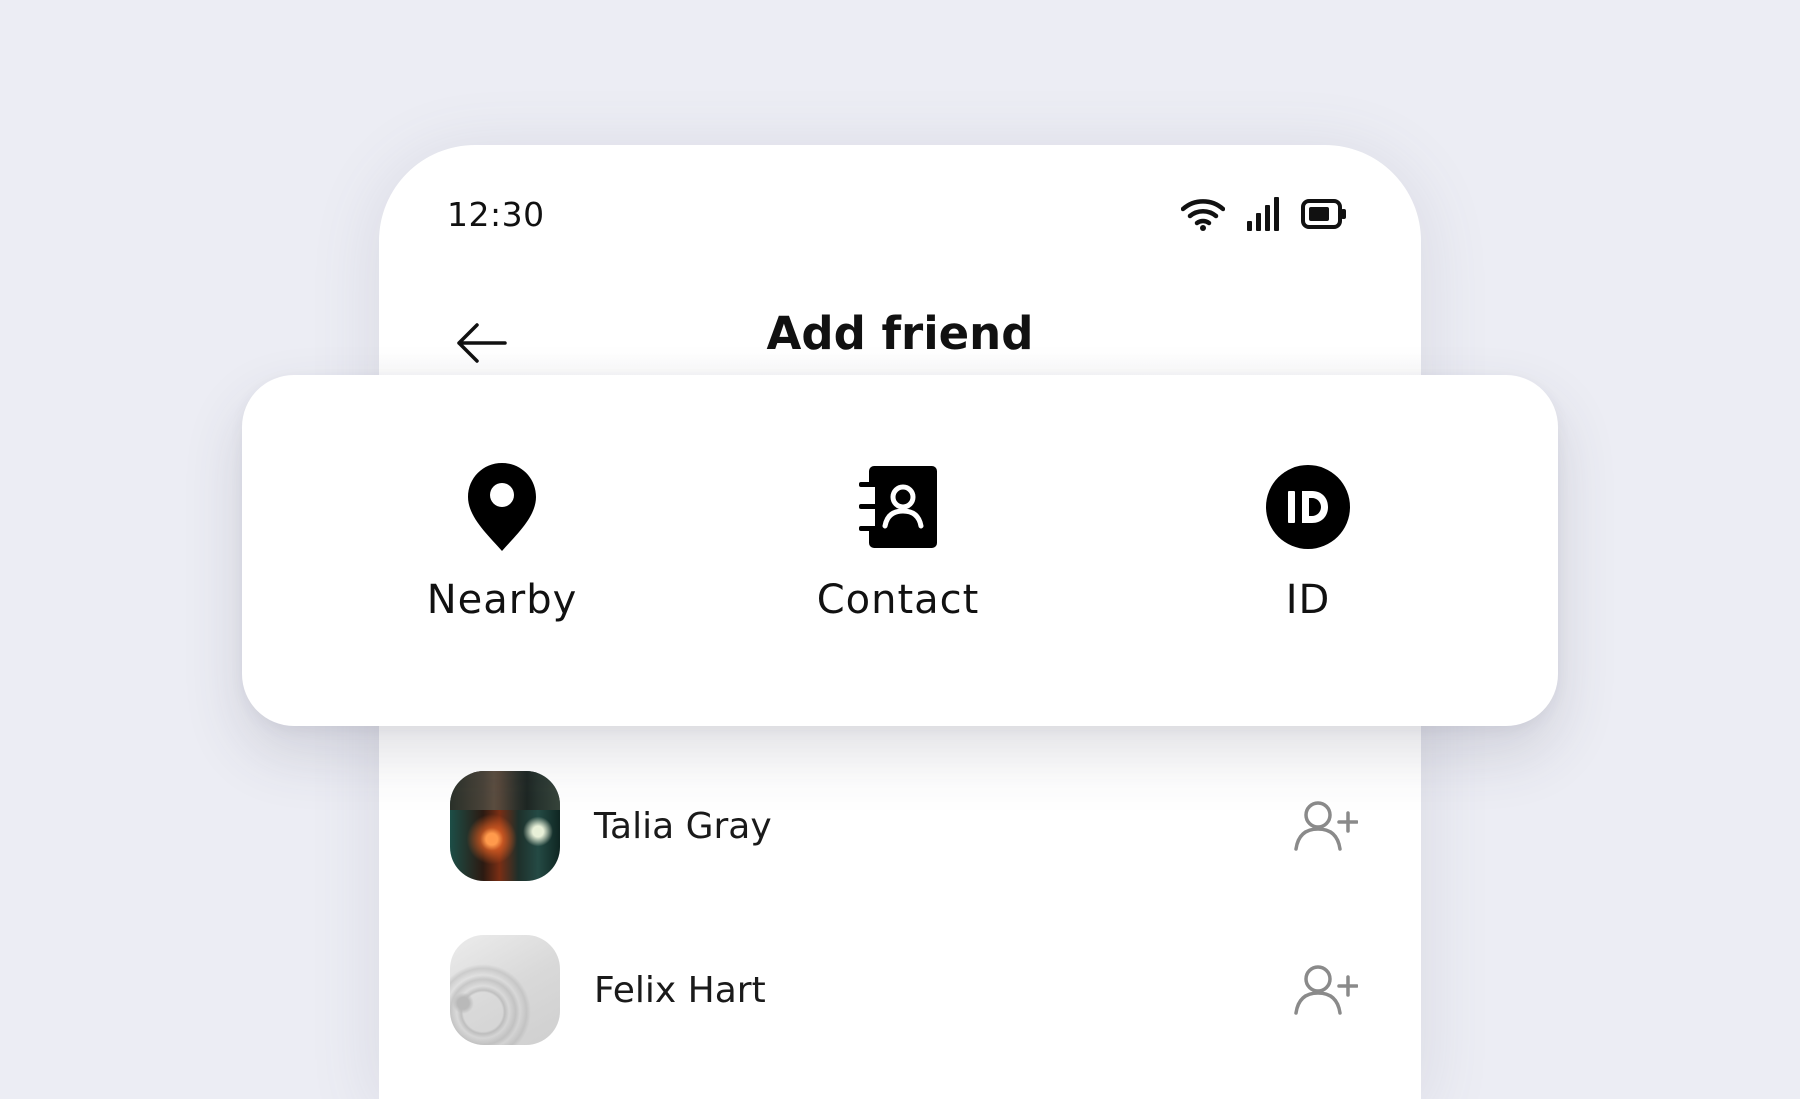 Image resolution: width=1800 pixels, height=1099 pixels. What do you see at coordinates (905, 990) in the screenshot?
I see `list-item: Felix Hart` at bounding box center [905, 990].